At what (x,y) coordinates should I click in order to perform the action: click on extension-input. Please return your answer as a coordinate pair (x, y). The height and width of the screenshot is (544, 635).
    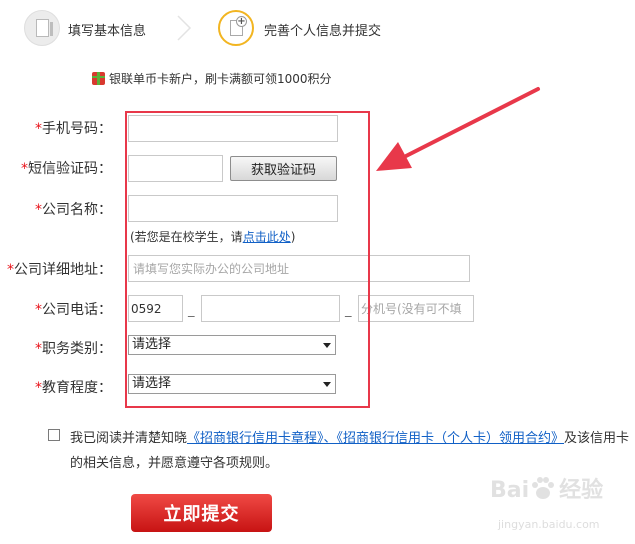
    Looking at the image, I should click on (416, 308).